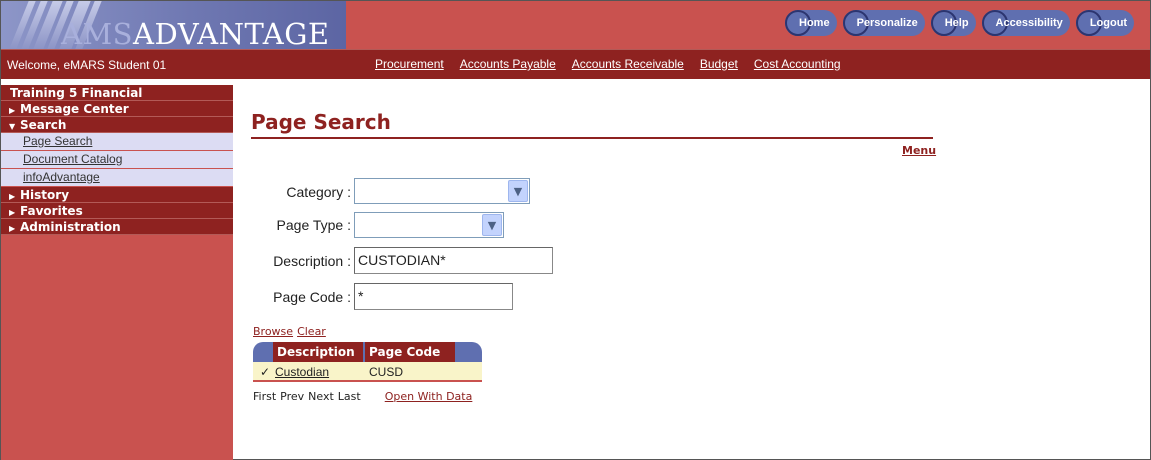  I want to click on page-title: Page Search, so click(321, 122).